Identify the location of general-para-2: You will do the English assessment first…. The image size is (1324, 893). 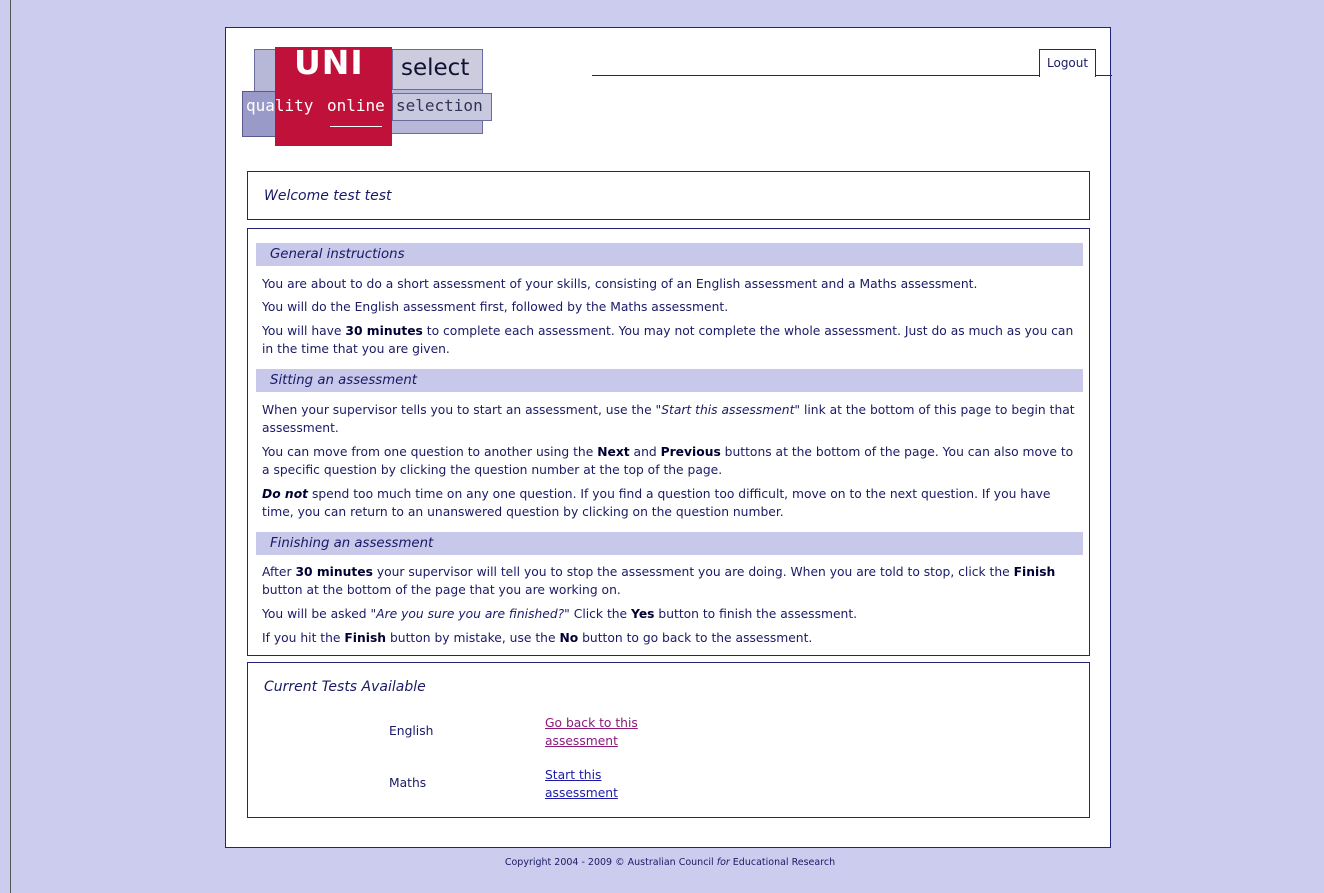
(495, 307).